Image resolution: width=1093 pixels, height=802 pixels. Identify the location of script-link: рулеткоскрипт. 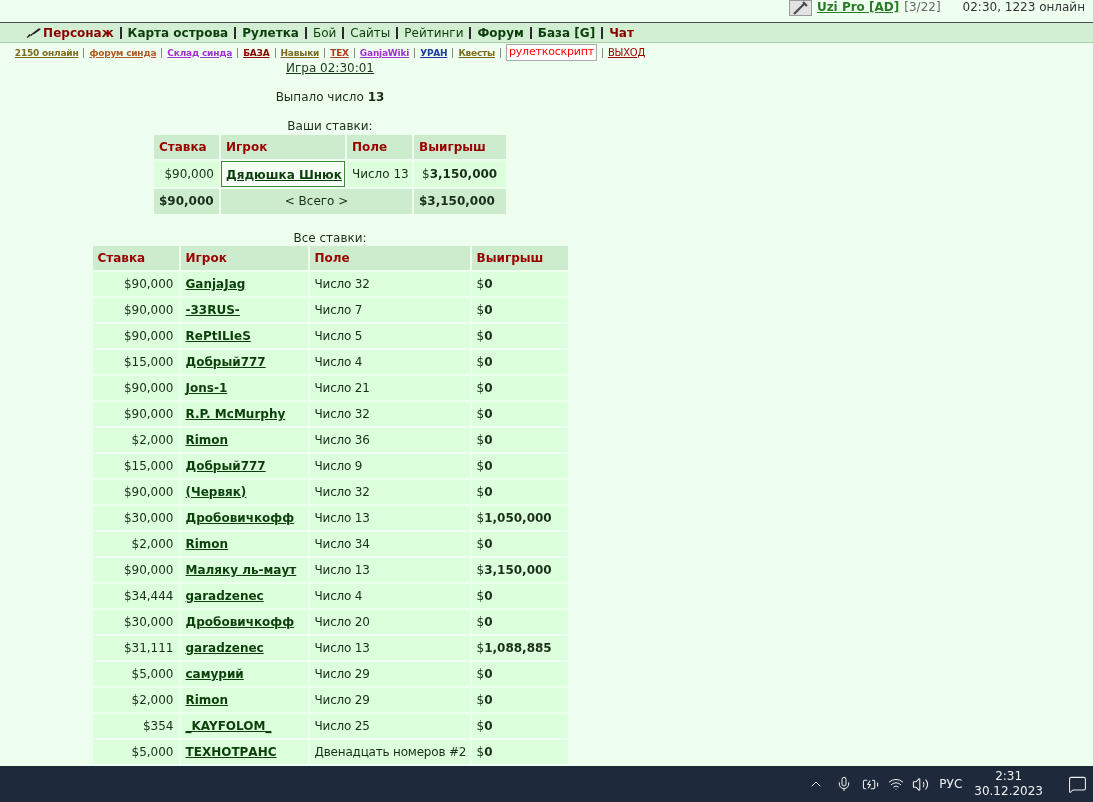
(551, 52).